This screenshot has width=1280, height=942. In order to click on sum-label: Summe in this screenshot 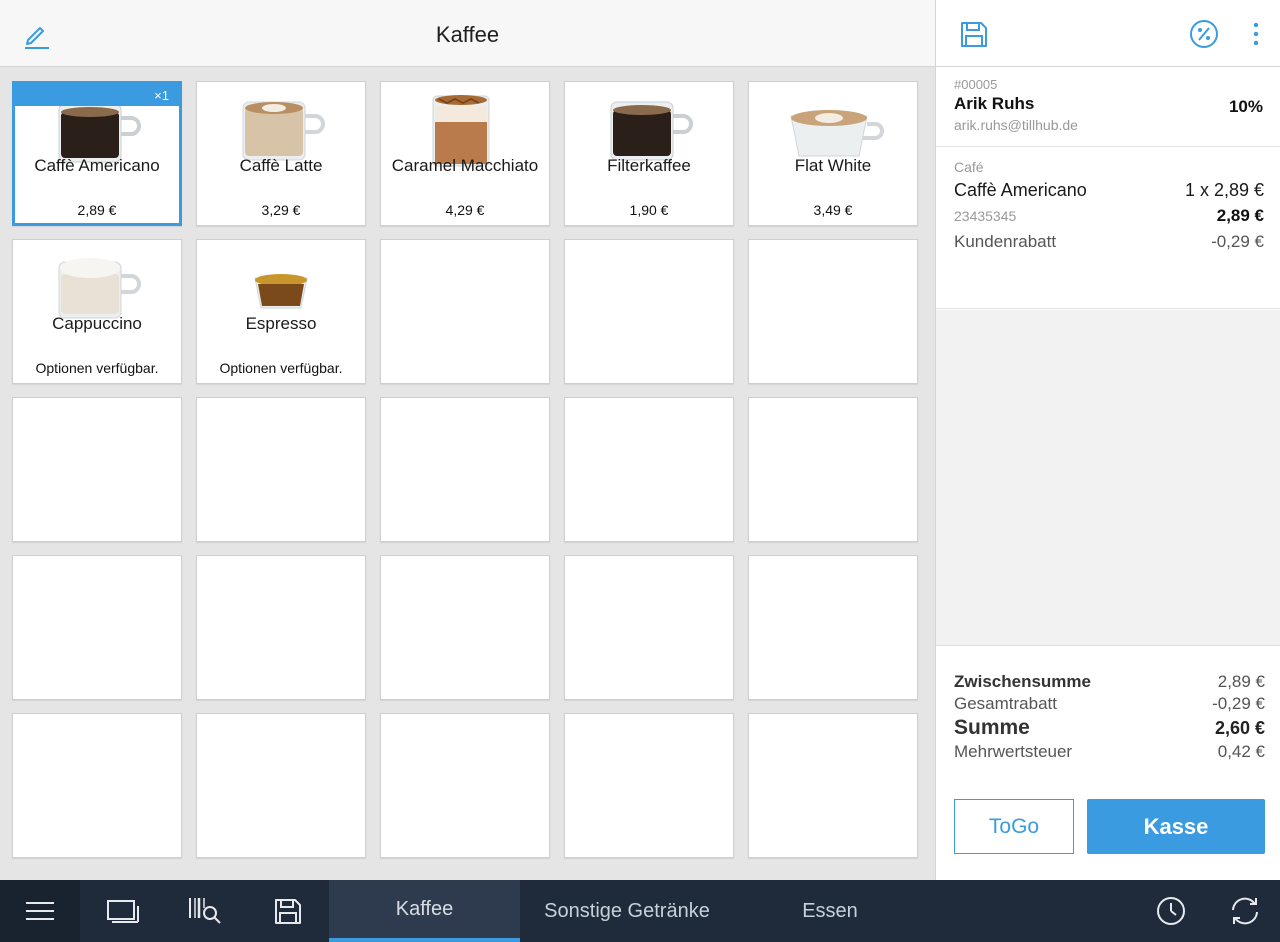, I will do `click(992, 727)`.